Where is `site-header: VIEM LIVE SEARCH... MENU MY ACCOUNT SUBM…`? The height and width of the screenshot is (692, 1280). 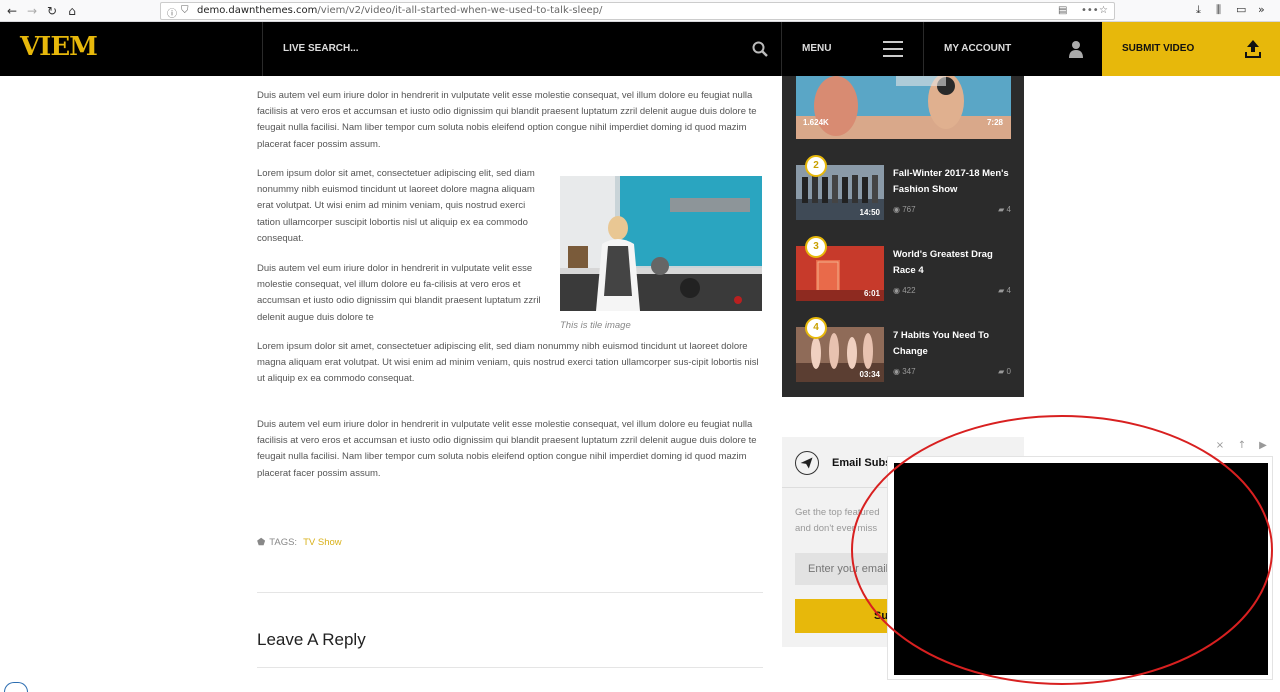
site-header: VIEM LIVE SEARCH... MENU MY ACCOUNT SUBM… is located at coordinates (640, 49).